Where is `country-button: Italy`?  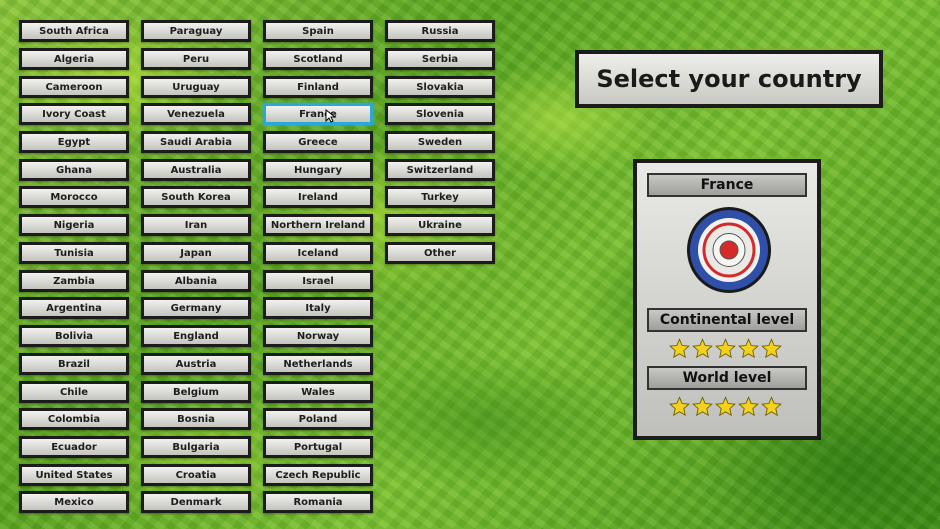
country-button: Italy is located at coordinates (318, 308).